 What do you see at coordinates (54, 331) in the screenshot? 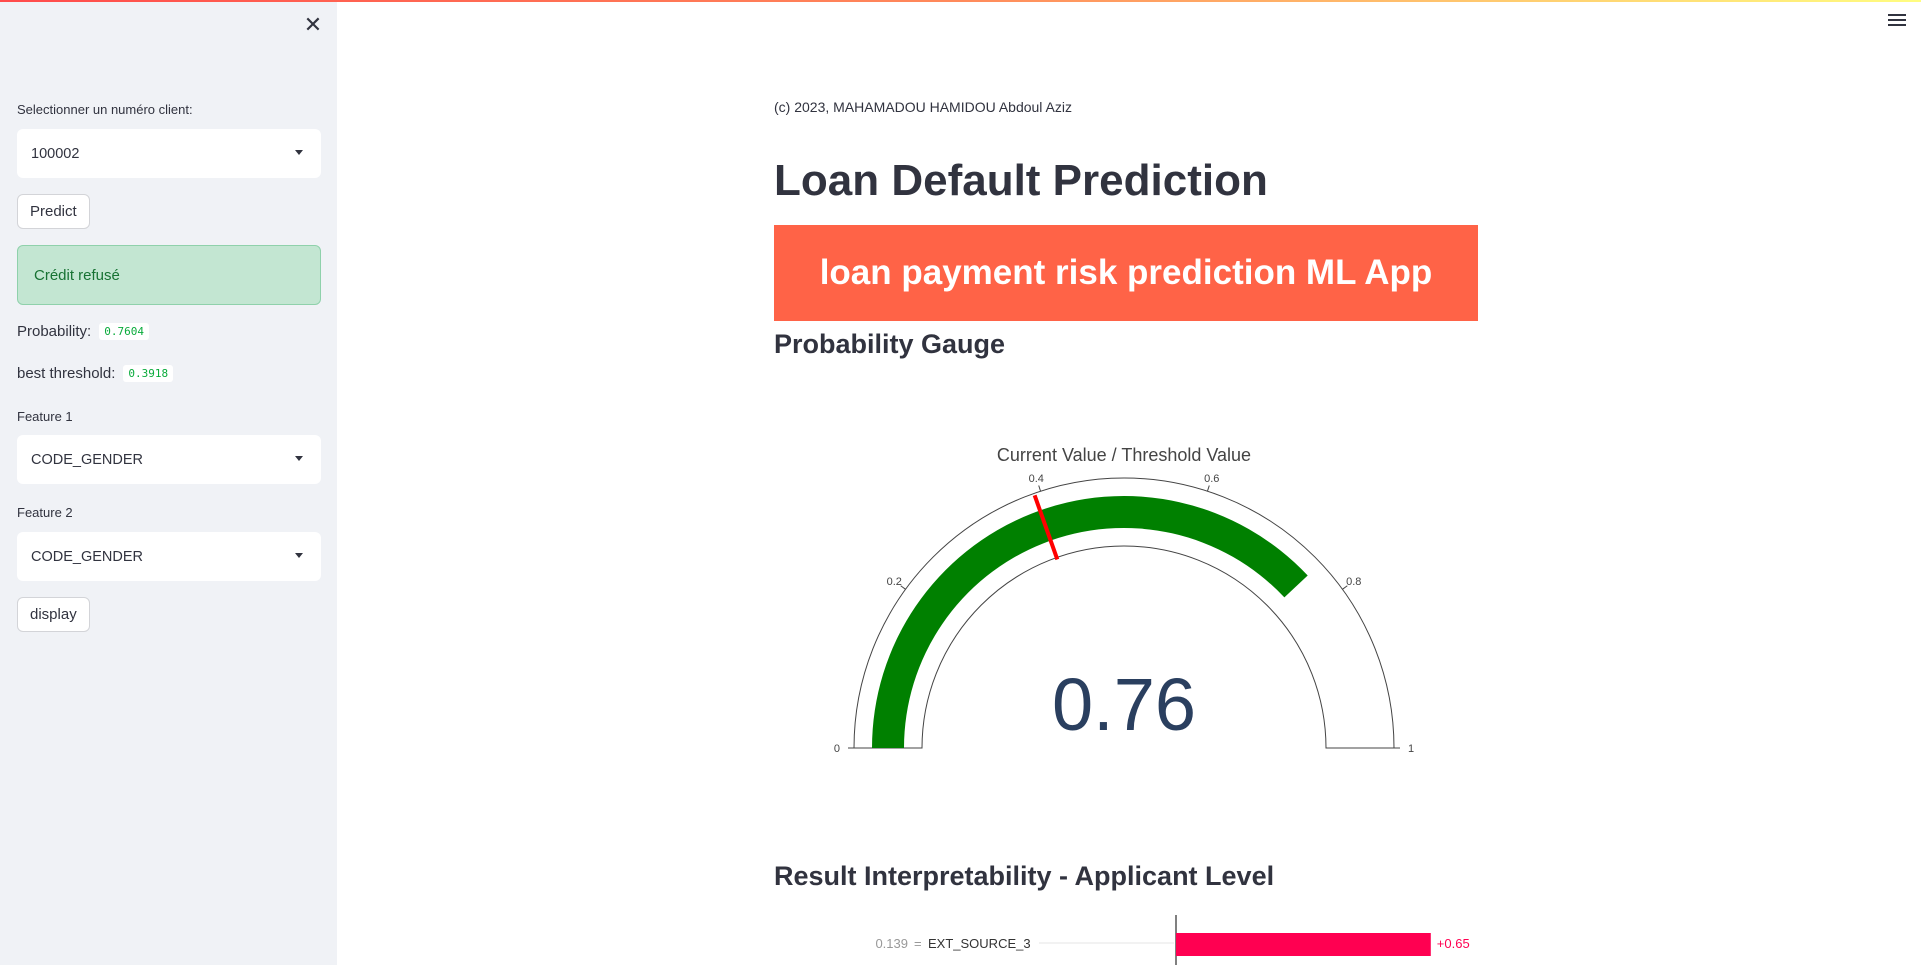
I see `probability-label: Probability:` at bounding box center [54, 331].